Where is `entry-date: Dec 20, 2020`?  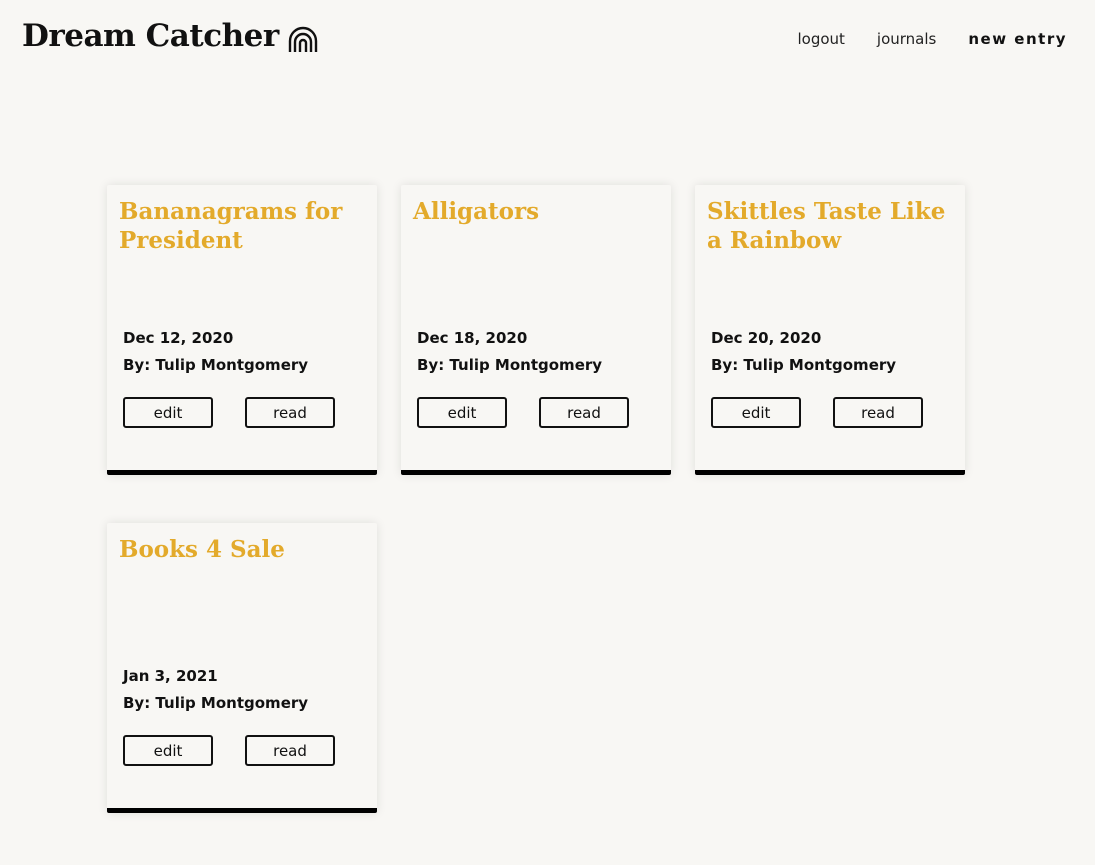 entry-date: Dec 20, 2020 is located at coordinates (766, 338).